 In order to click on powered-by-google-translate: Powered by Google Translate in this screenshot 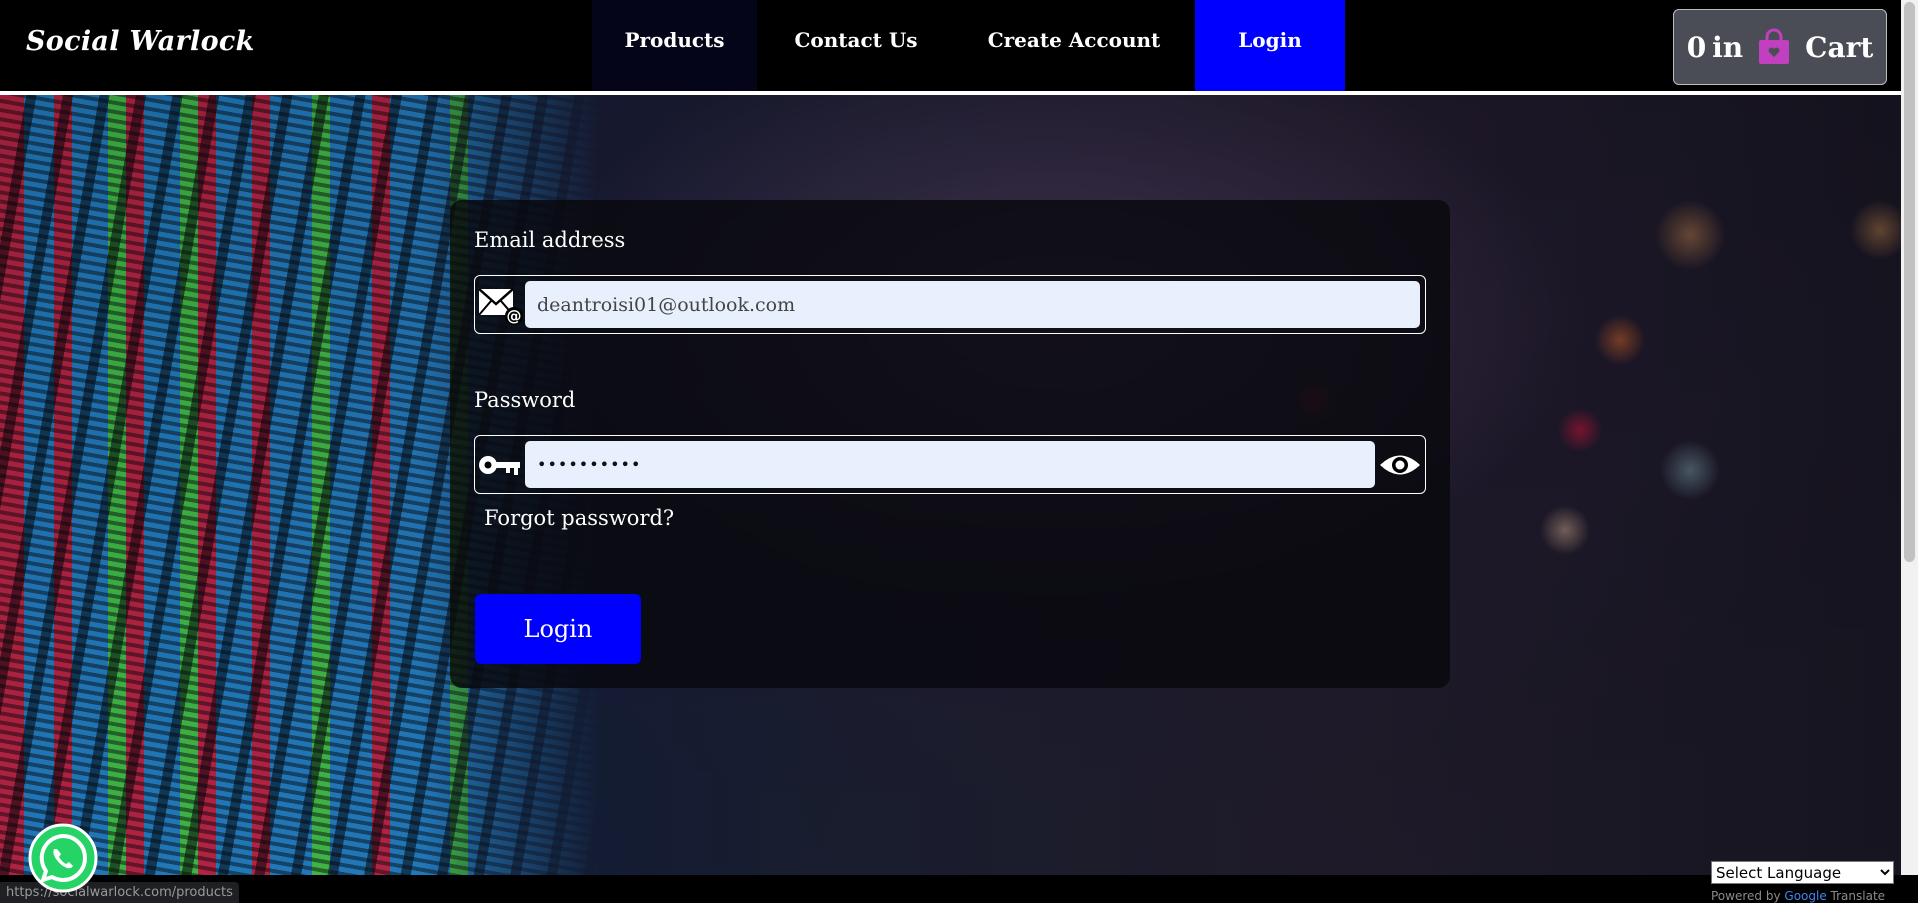, I will do `click(1798, 896)`.